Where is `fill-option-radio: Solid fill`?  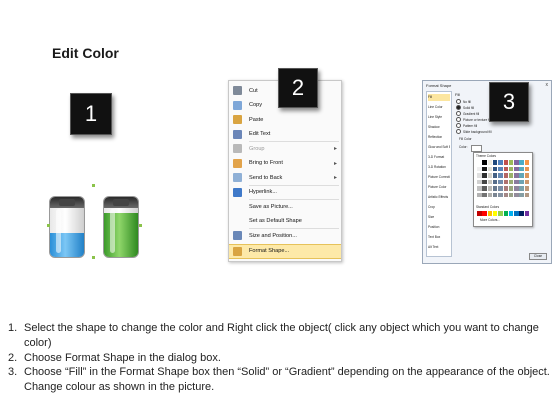
fill-option-radio: Solid fill is located at coordinates (465, 107).